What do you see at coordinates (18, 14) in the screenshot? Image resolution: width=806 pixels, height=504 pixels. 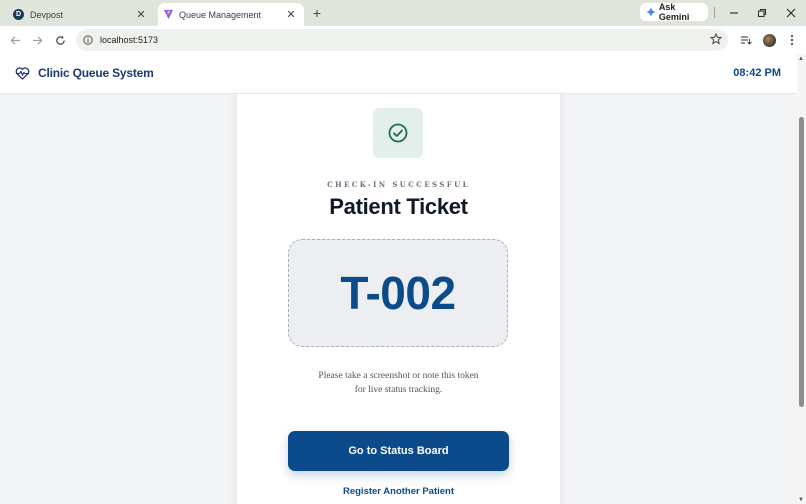 I see `devpost-favicon-icon: D` at bounding box center [18, 14].